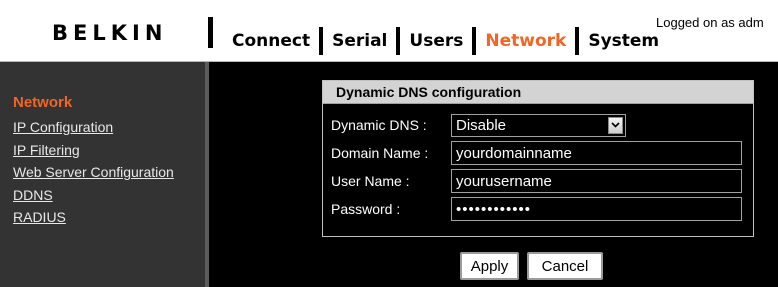 Image resolution: width=778 pixels, height=287 pixels. I want to click on dynamic-dns-label: Dynamic DNS :, so click(379, 125).